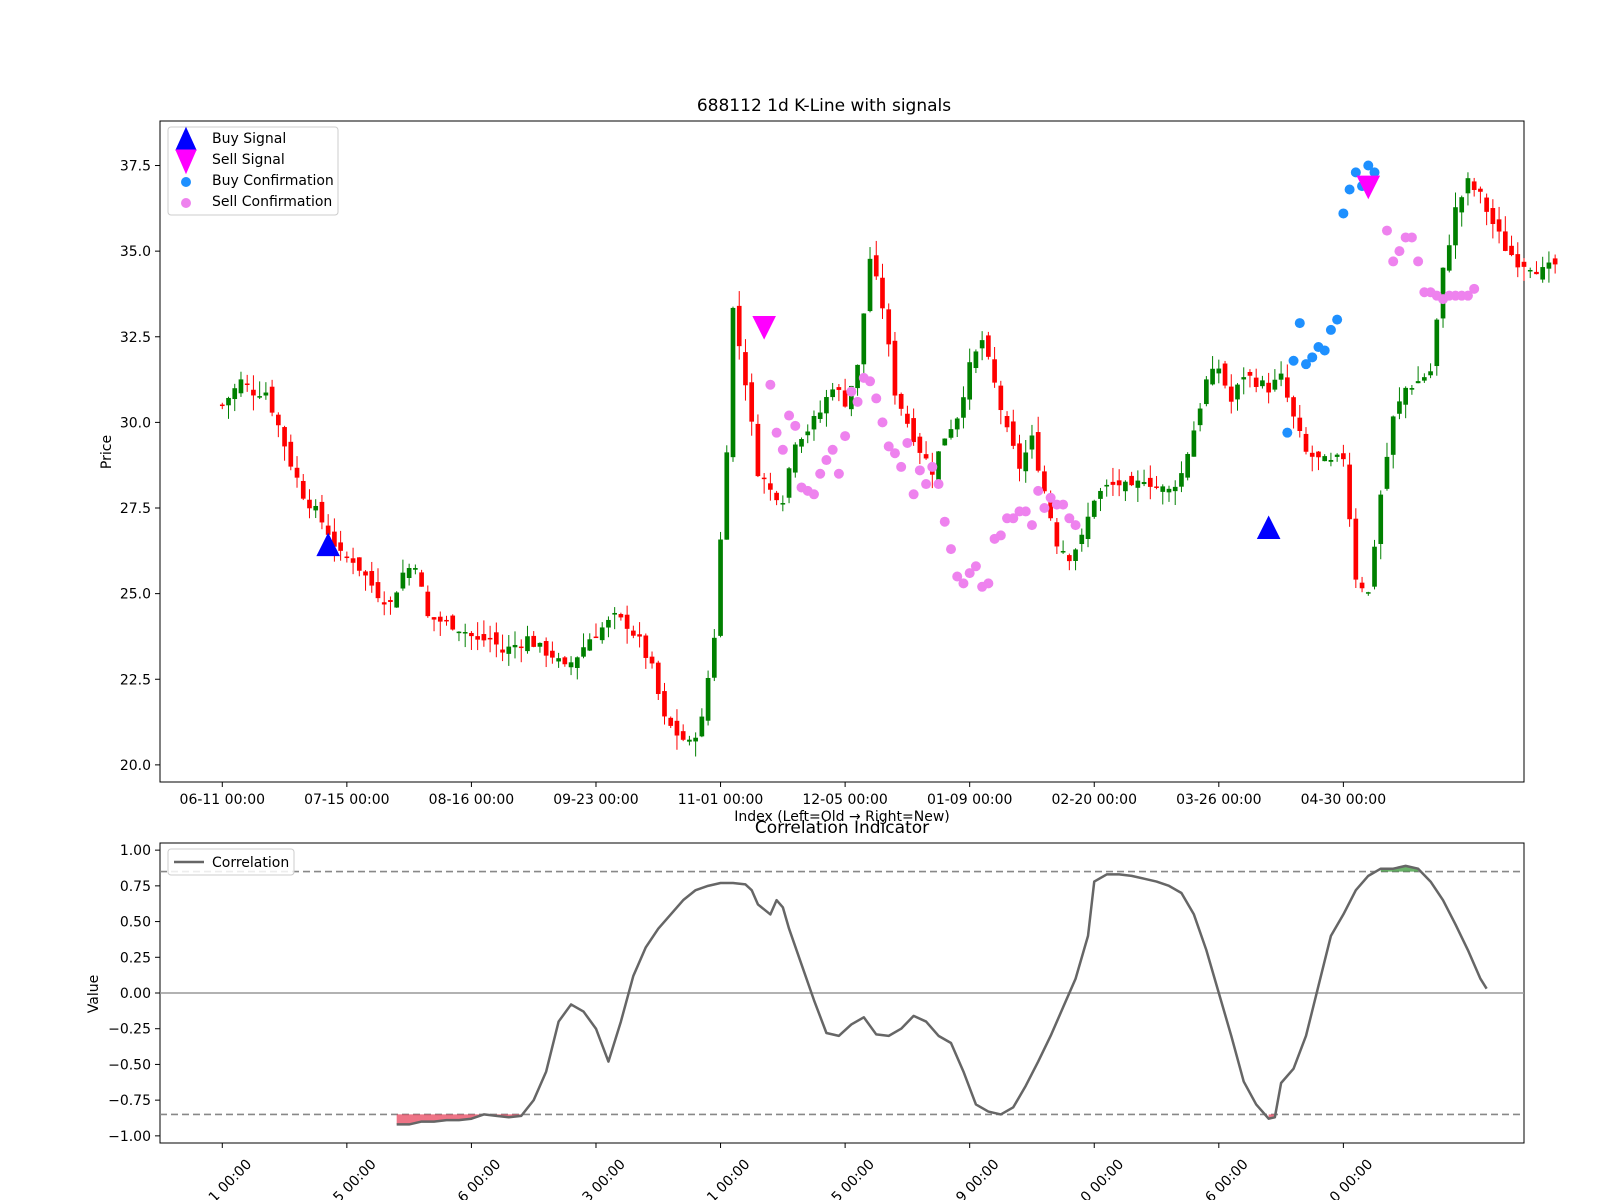 This screenshot has height=1200, width=1600. What do you see at coordinates (842, 828) in the screenshot?
I see `correlation-title: Correlation Indicator` at bounding box center [842, 828].